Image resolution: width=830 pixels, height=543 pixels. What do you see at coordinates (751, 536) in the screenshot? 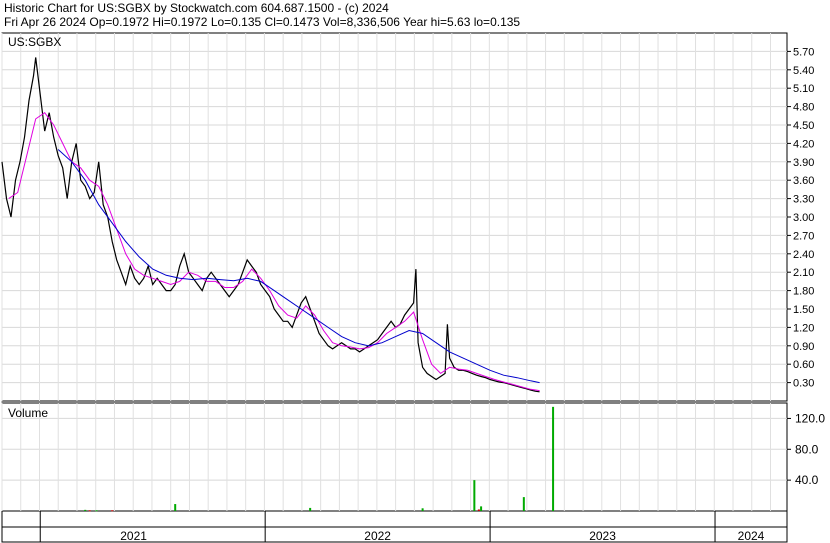
I see `year-label: 2024` at bounding box center [751, 536].